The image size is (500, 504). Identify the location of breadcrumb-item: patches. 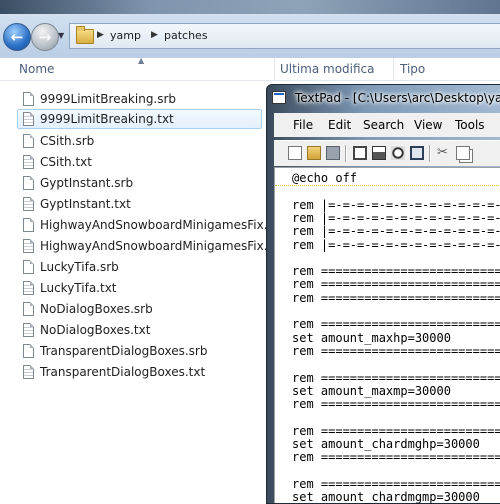
(186, 35).